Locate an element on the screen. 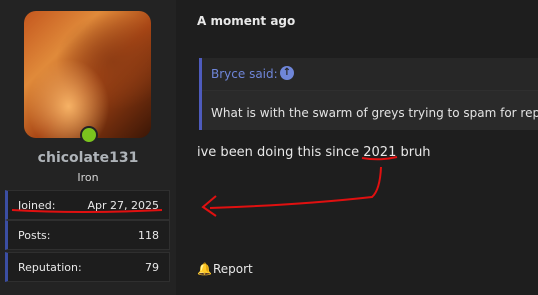 The image size is (538, 295). quote-header: Bryce said: ↑ is located at coordinates (370, 74).